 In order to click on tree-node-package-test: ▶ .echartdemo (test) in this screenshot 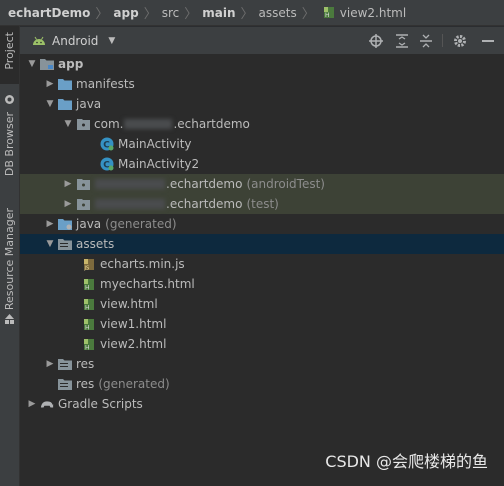, I will do `click(262, 204)`.